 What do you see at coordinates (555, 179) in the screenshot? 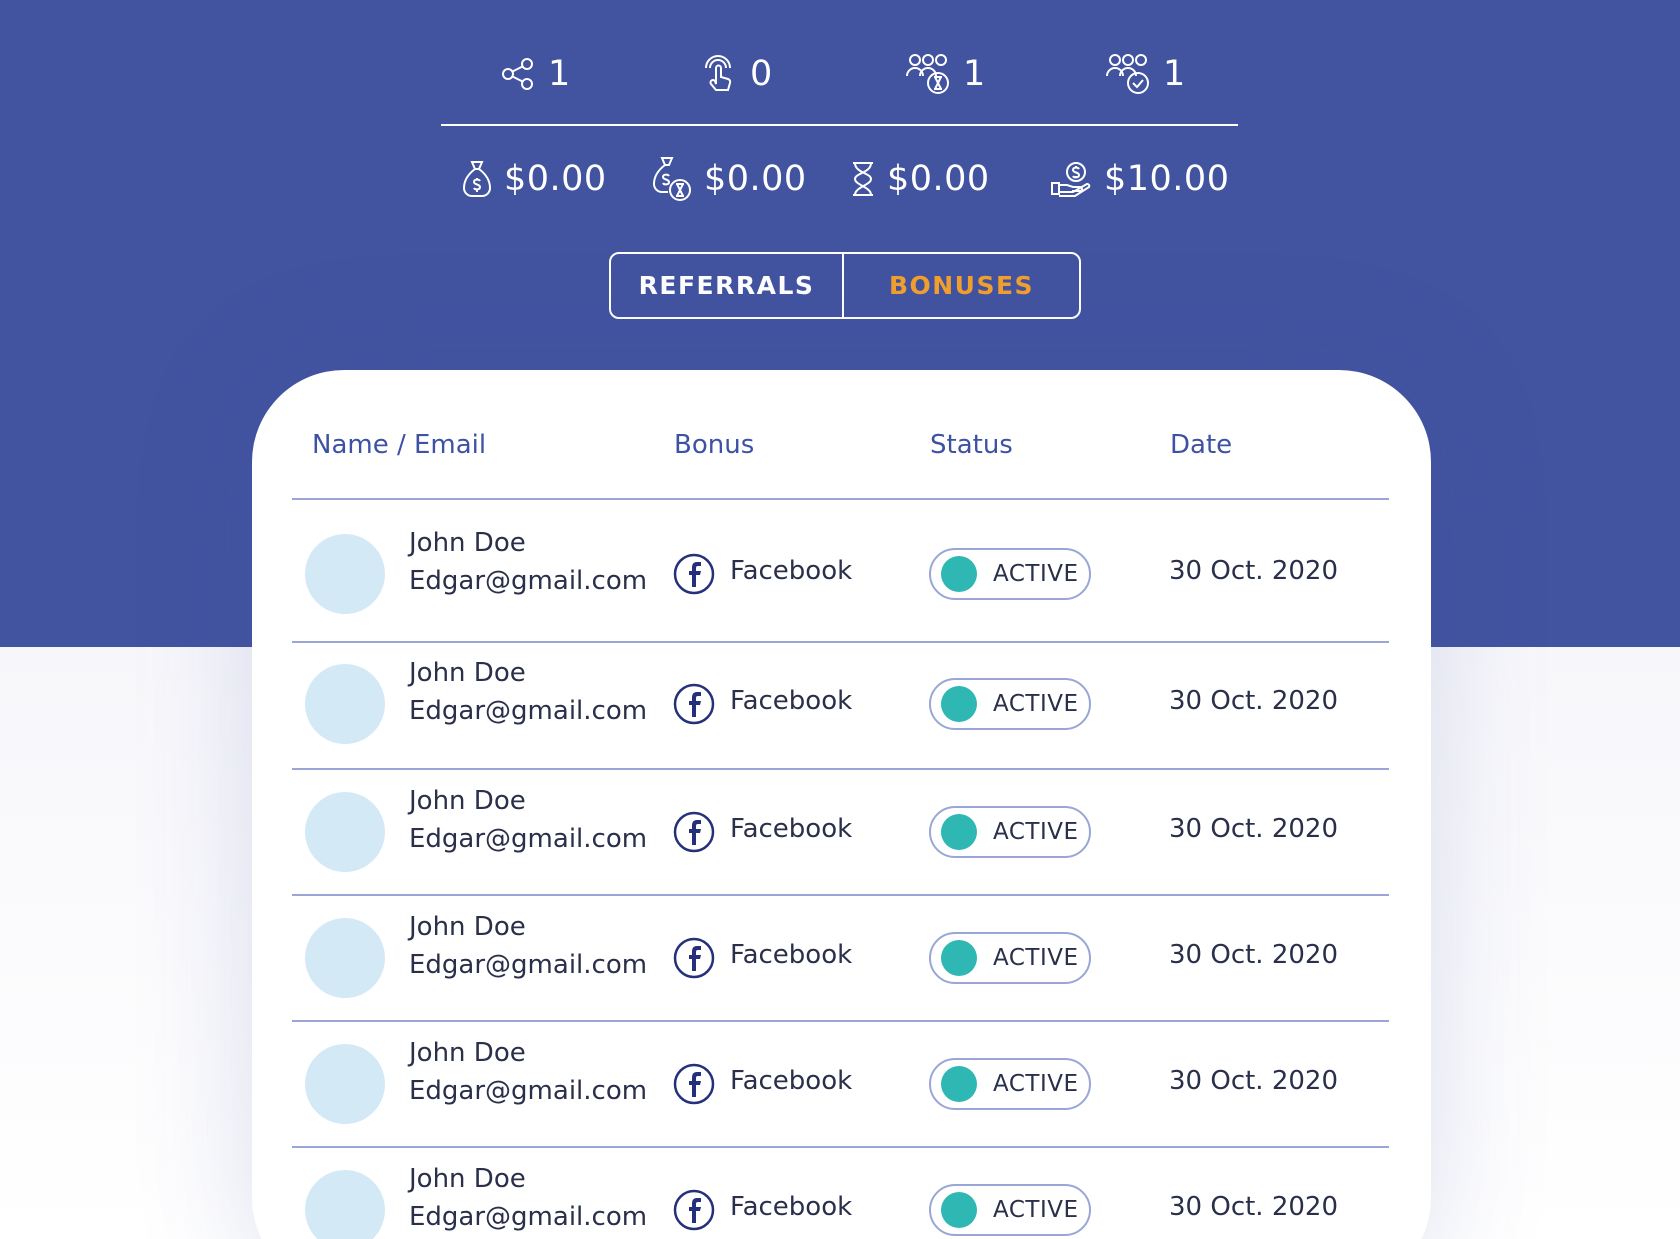
I see `stat-earned-value: $0.00` at bounding box center [555, 179].